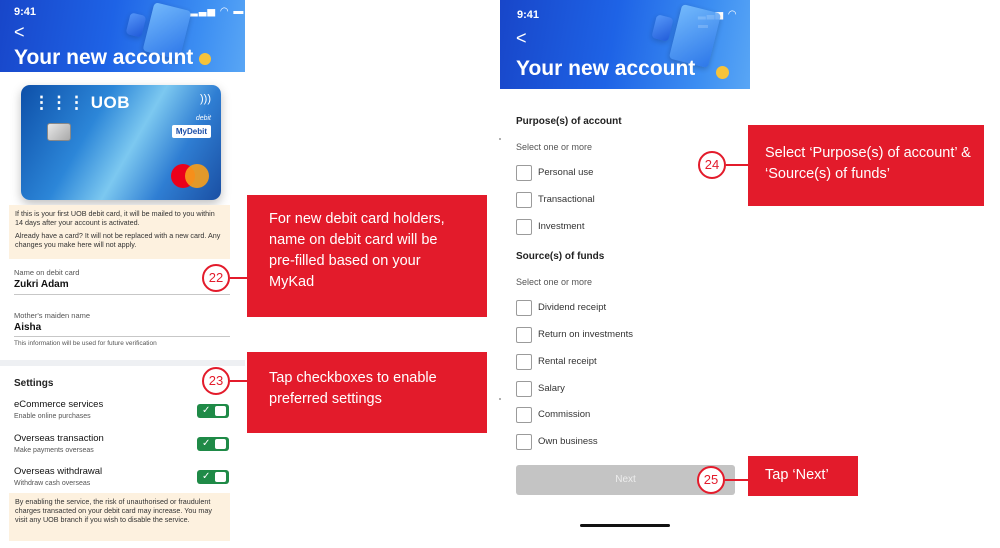 This screenshot has width=1000, height=548. I want to click on step-22-connector, so click(238, 278).